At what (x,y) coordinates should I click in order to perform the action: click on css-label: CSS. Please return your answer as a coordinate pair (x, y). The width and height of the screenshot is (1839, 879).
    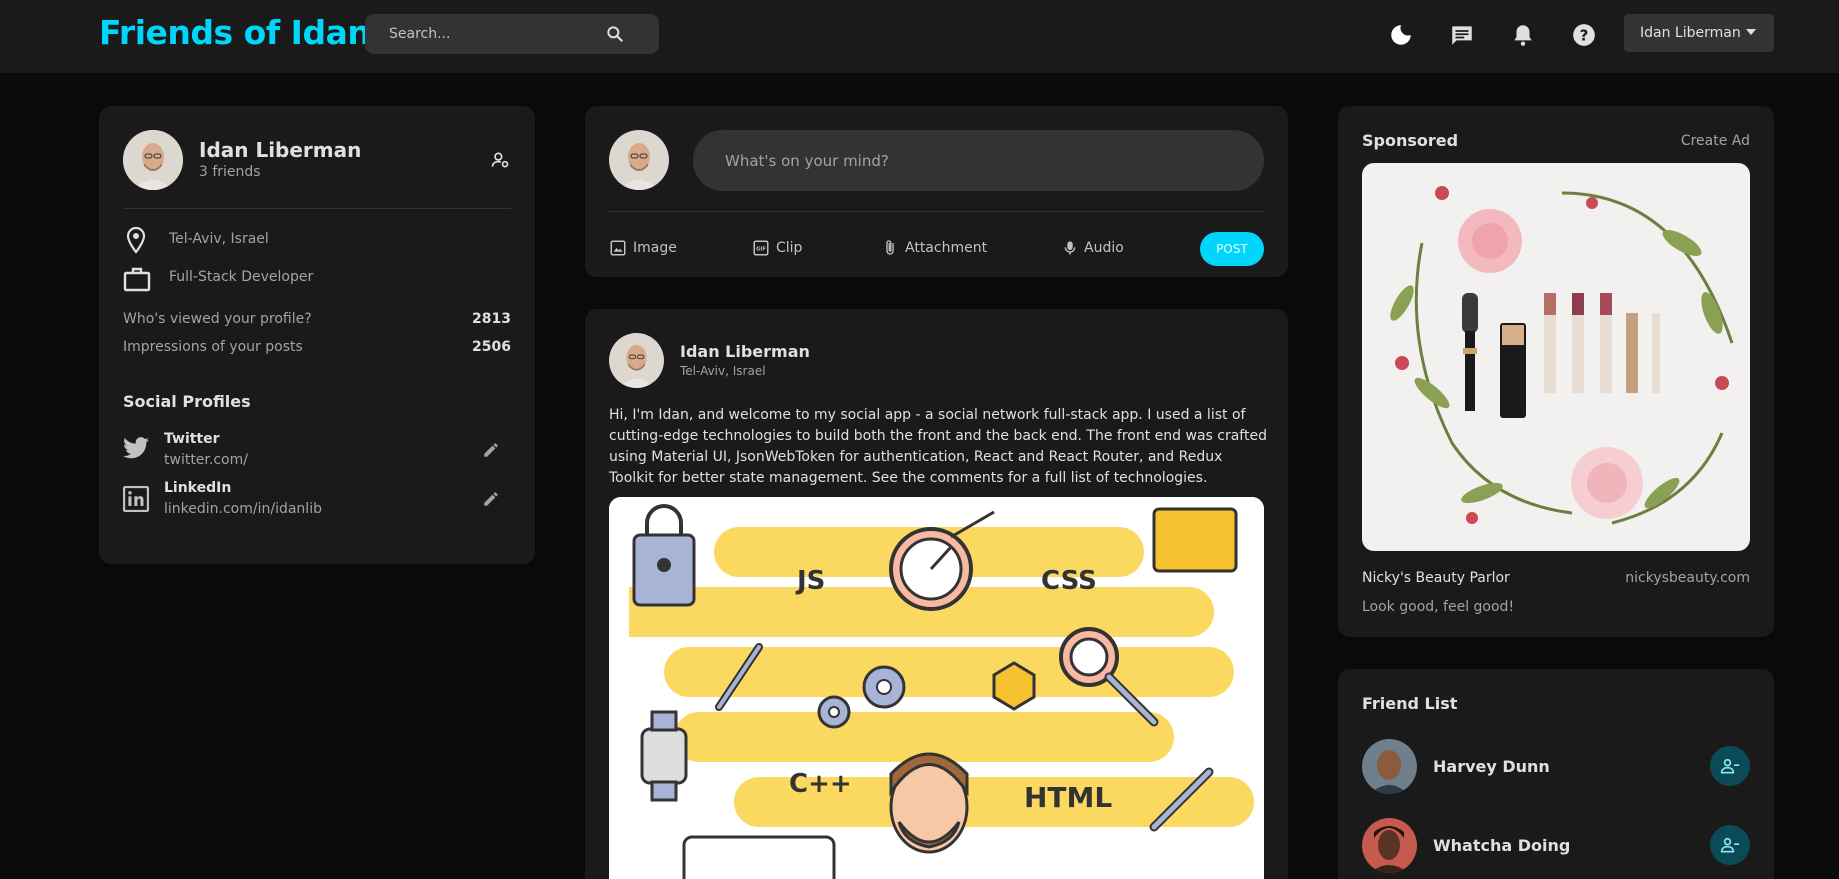
    Looking at the image, I should click on (1069, 581).